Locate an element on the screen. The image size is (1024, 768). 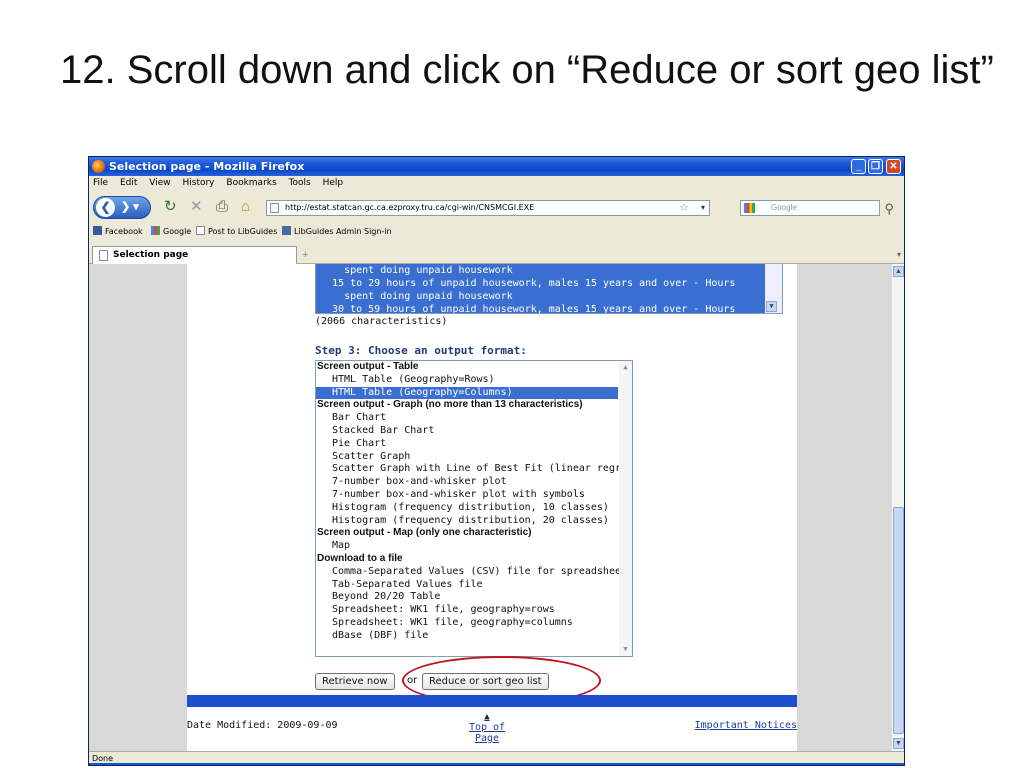
bookmark-facebook: Facebook is located at coordinates (118, 232).